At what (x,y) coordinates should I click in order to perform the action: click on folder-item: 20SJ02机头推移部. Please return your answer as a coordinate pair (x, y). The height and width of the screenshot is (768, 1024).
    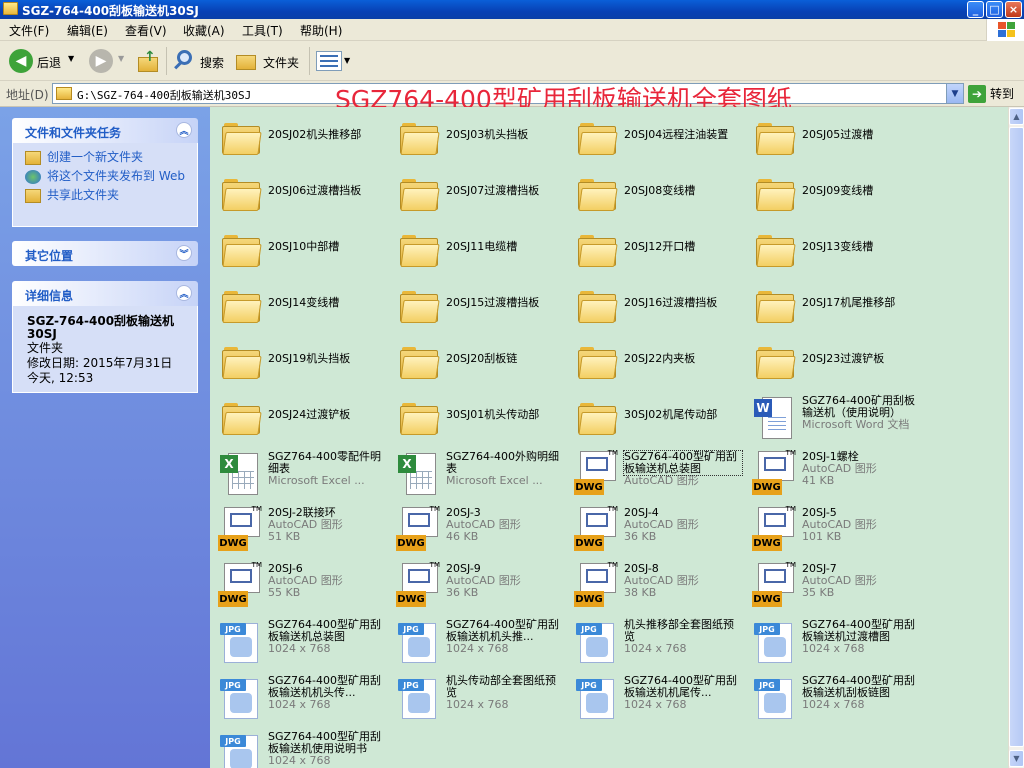
    Looking at the image, I should click on (301, 137).